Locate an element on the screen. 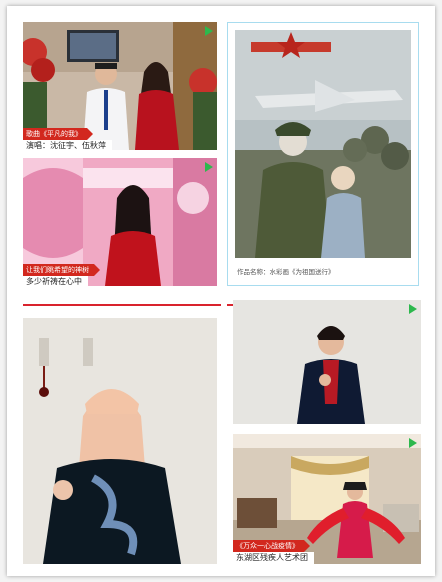 This screenshot has width=442, height=582. painting-caption: 作品名称：水彩画《为祖国送行》 is located at coordinates (286, 272).